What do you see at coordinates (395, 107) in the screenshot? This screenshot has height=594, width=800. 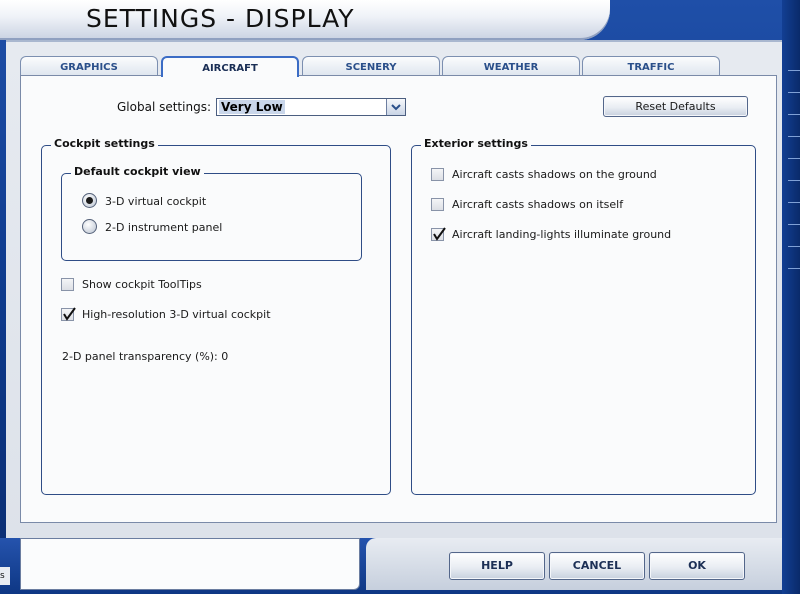 I see `chevron-down-icon` at bounding box center [395, 107].